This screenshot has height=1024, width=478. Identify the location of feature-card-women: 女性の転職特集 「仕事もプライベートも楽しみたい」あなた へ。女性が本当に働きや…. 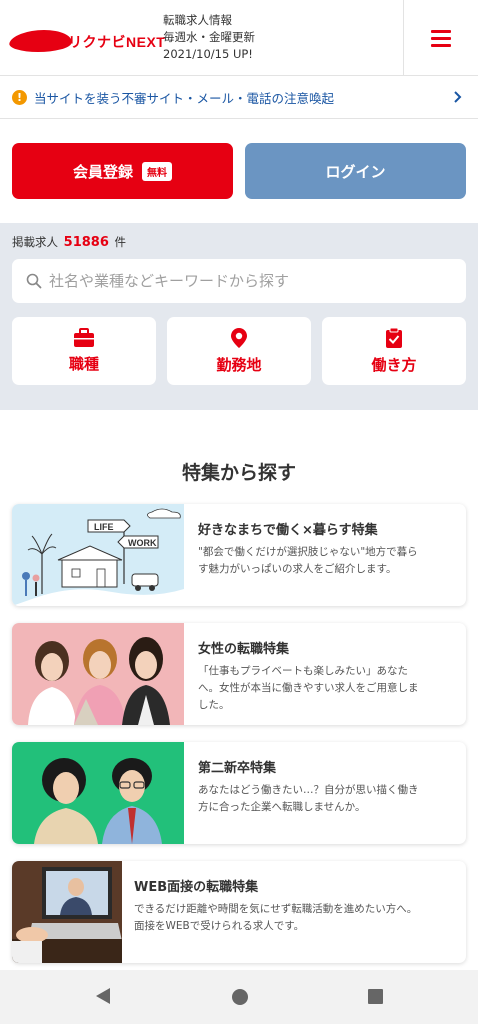
(239, 674).